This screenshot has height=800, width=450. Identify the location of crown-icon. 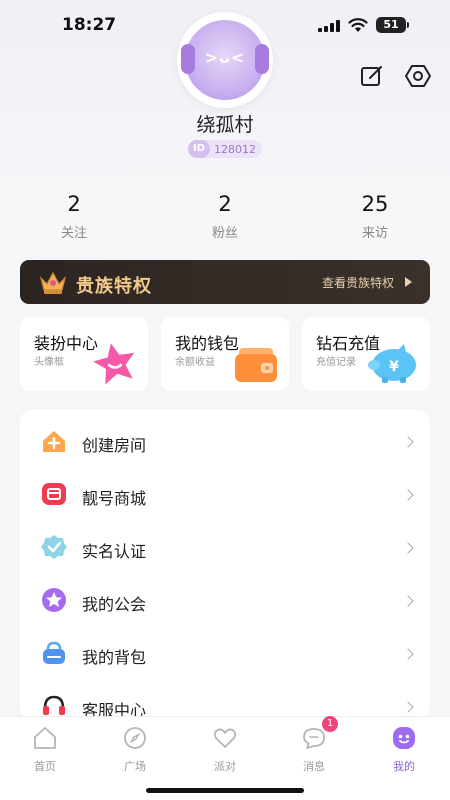
(53, 282).